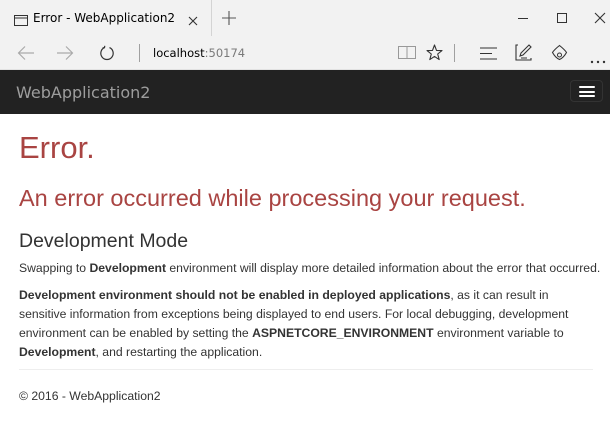 The image size is (610, 430). I want to click on footer-text: © 2016 - WebApplication2, so click(90, 396).